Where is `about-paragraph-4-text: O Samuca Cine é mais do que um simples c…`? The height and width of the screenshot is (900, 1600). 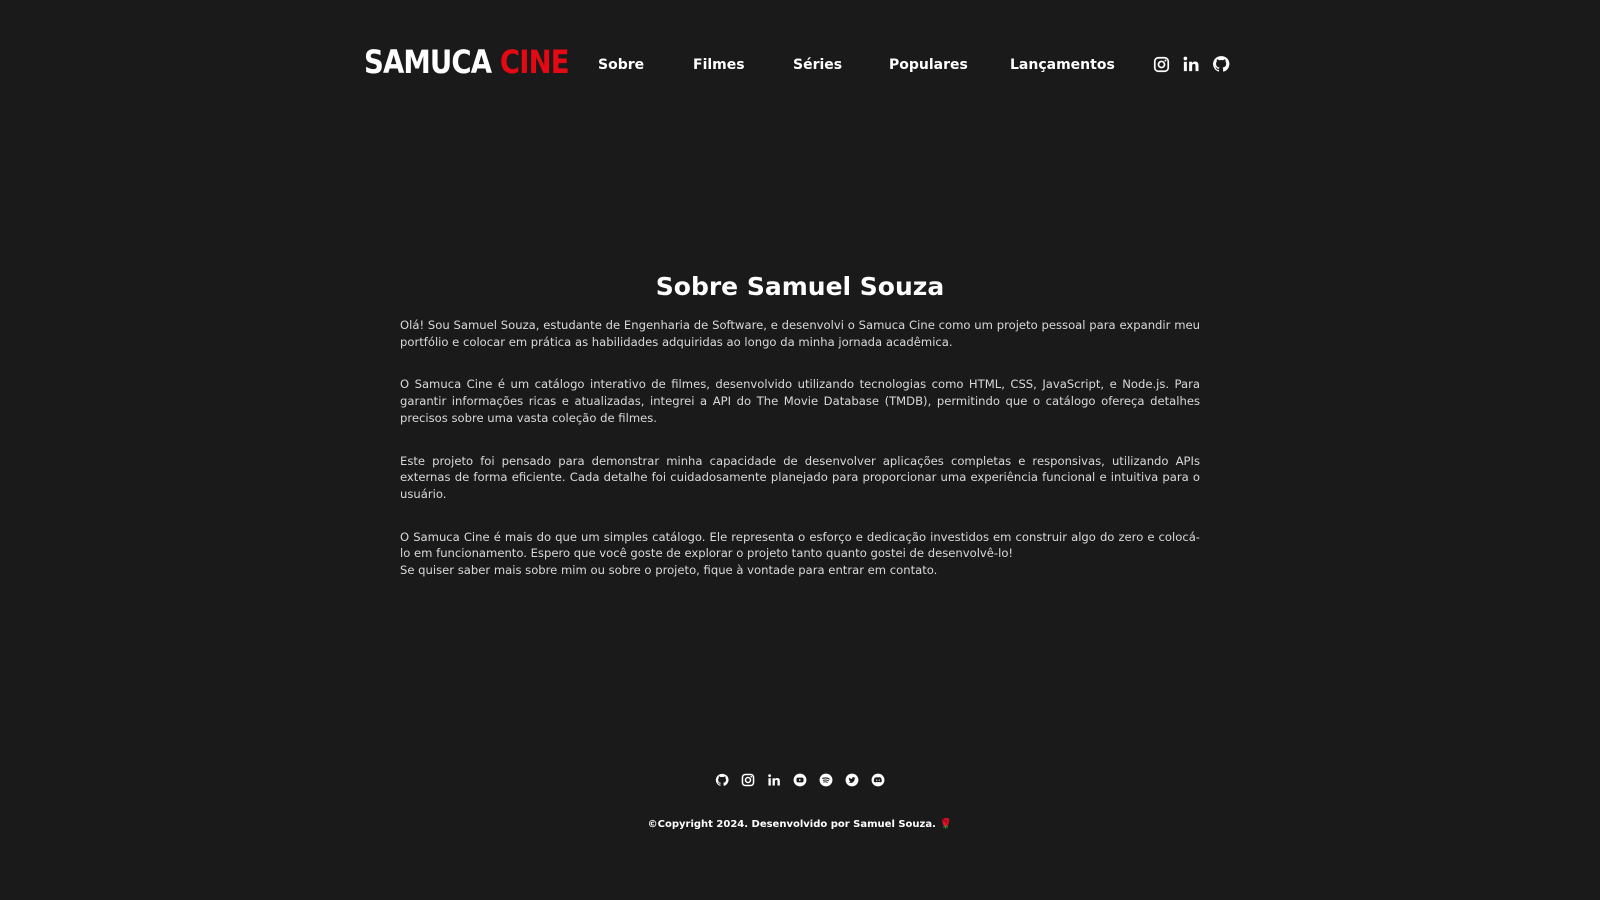
about-paragraph-4-text: O Samuca Cine é mais do que um simples c… is located at coordinates (800, 545).